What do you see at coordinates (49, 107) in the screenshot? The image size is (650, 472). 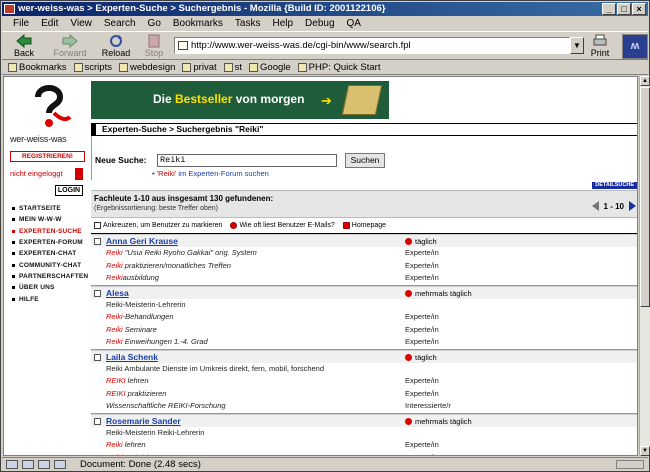 I see `wer-weiss-was-logo-icon` at bounding box center [49, 107].